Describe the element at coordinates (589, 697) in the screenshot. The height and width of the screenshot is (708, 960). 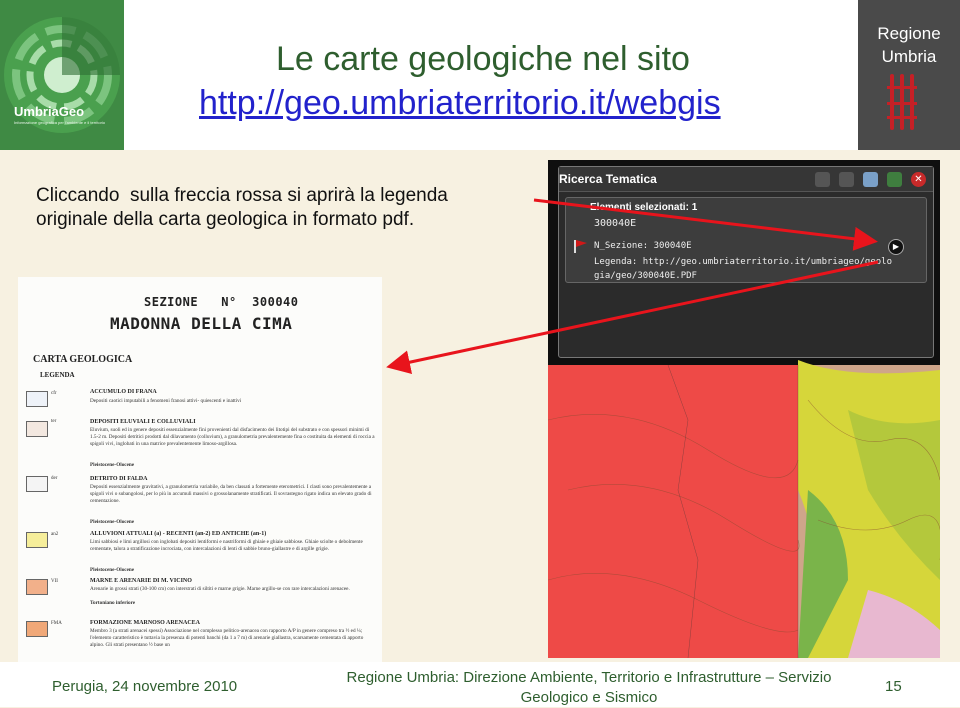
I see `footer-org-line-2: Geologico e Sismico` at that location.